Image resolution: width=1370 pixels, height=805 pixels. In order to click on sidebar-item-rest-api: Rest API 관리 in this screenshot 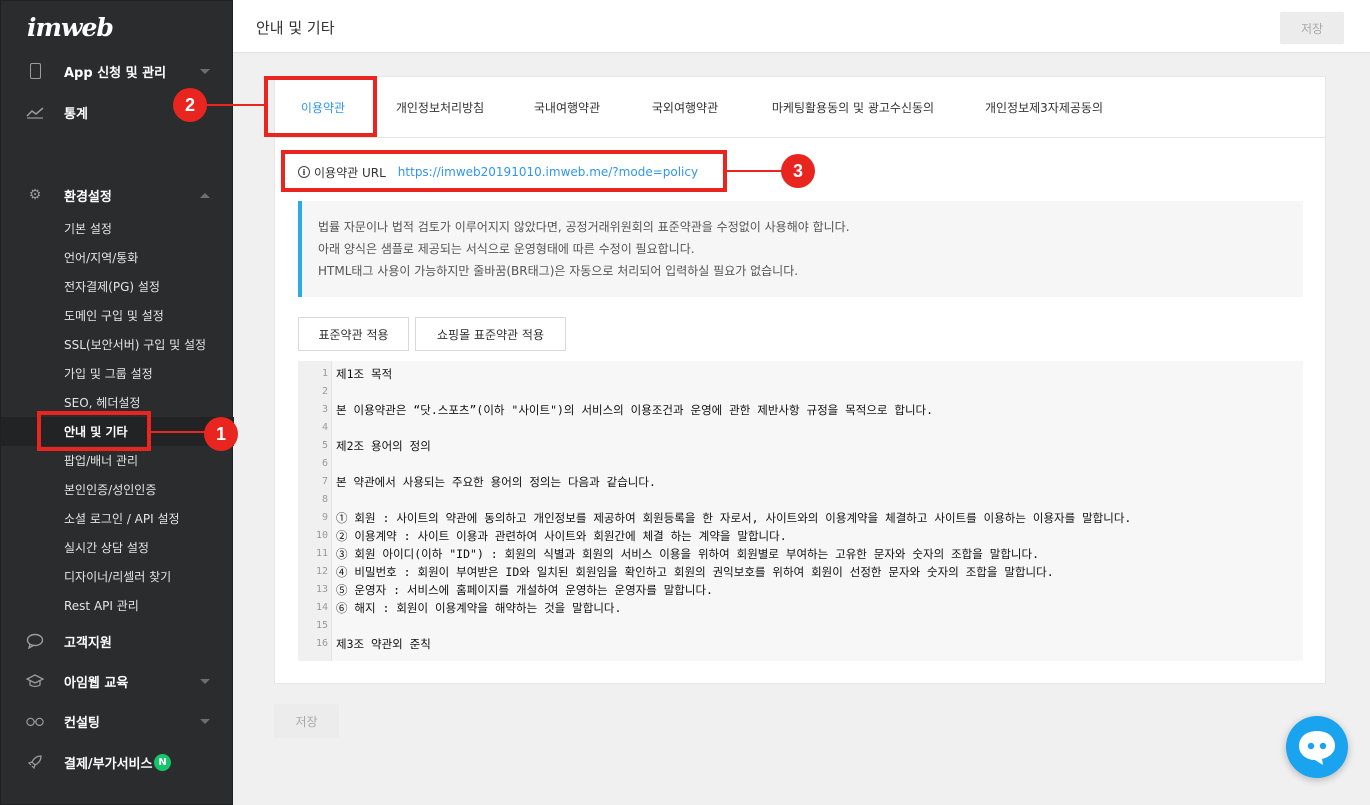, I will do `click(117, 605)`.